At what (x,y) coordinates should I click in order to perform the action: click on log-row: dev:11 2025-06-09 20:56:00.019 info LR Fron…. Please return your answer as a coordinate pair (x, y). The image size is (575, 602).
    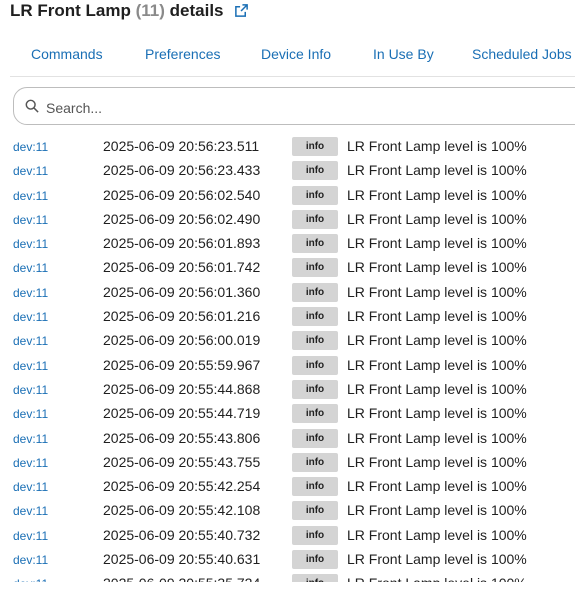
    Looking at the image, I should click on (287, 340).